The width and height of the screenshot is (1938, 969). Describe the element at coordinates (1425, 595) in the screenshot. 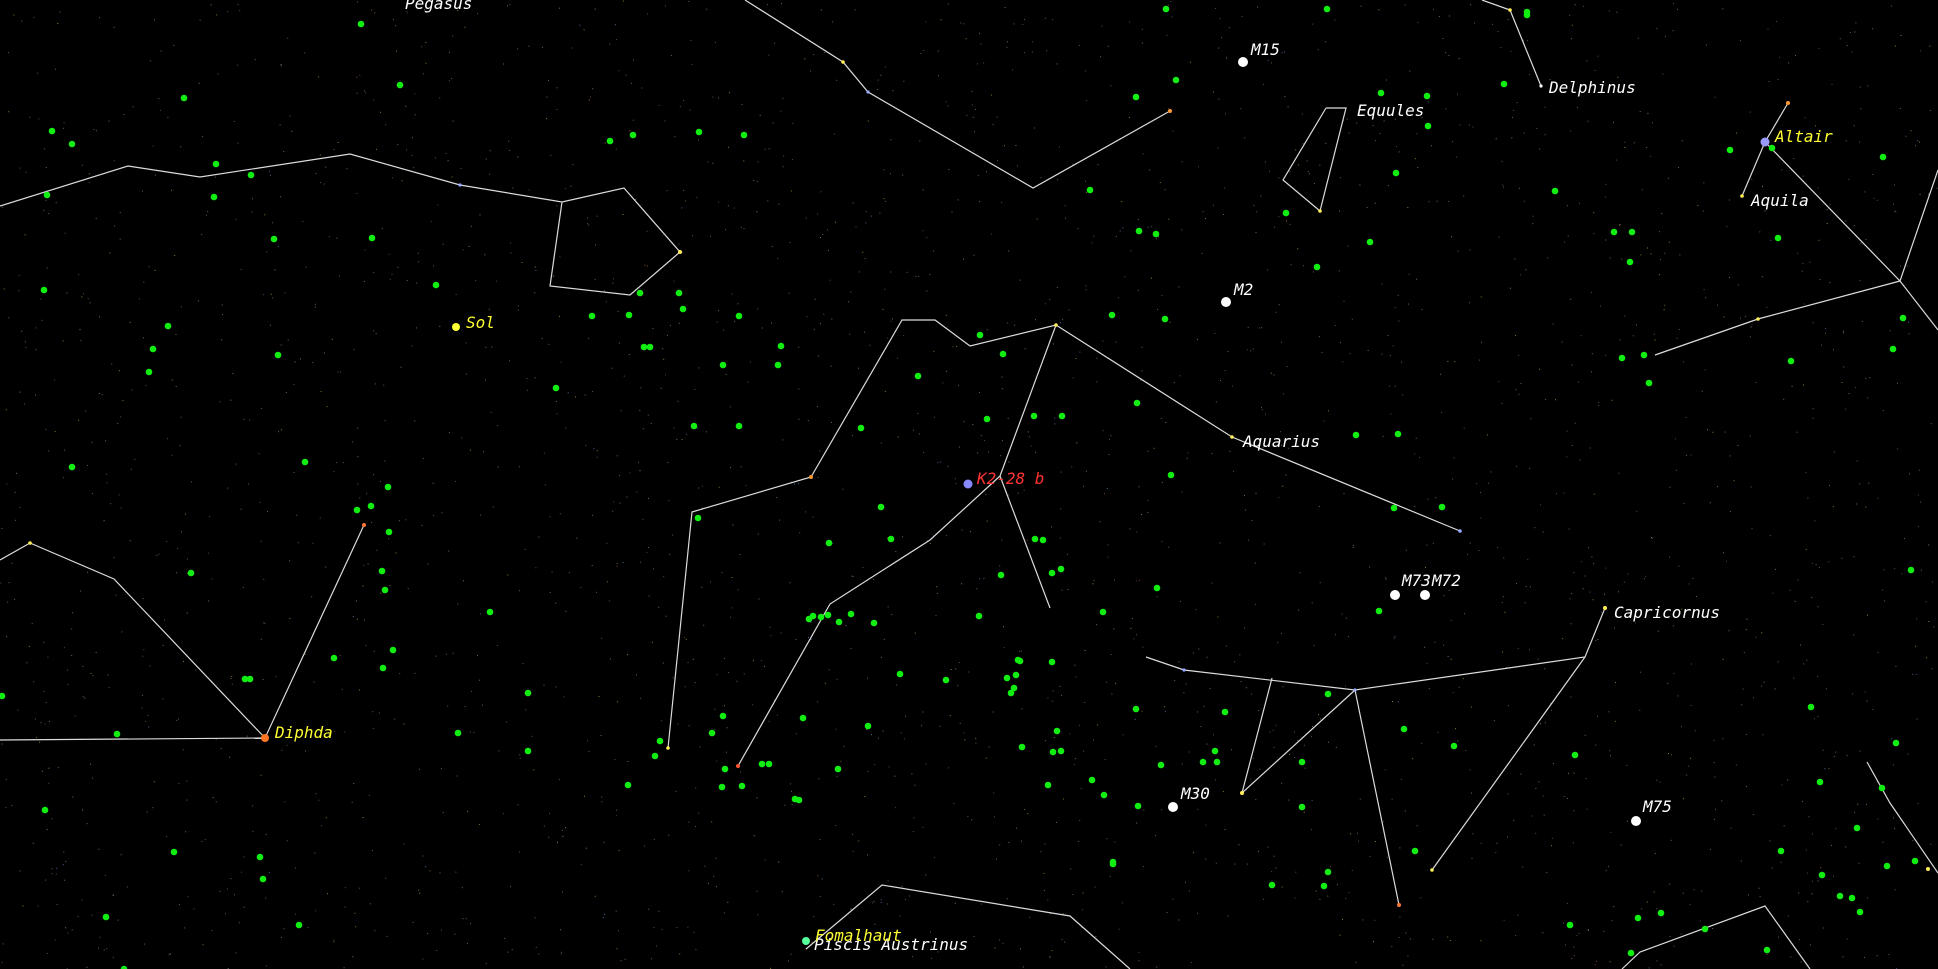

I see `m72-marker` at that location.